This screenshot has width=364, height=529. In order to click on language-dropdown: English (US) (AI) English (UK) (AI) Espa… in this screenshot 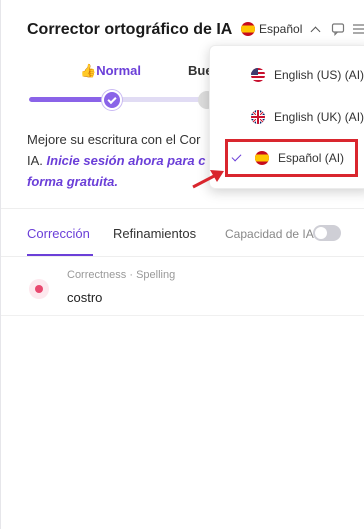, I will do `click(286, 117)`.